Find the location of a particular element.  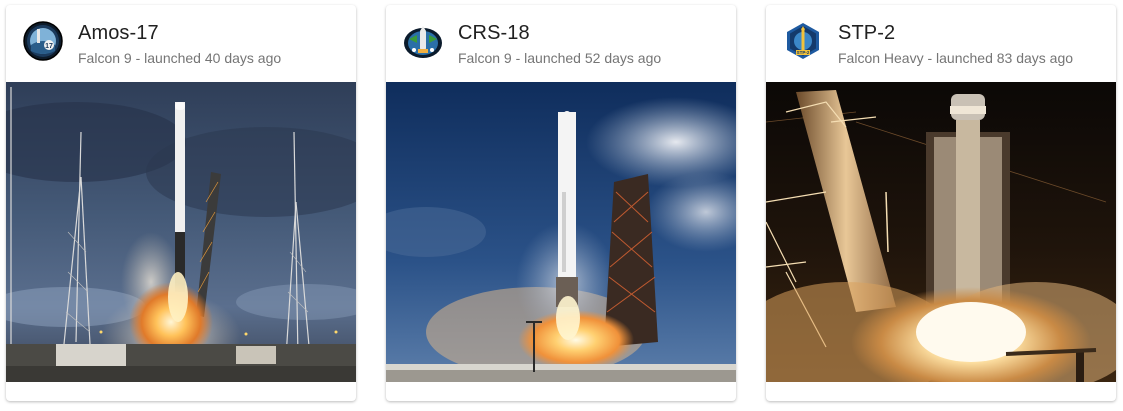

stp-2-mission-patch-icon: STP-2 is located at coordinates (803, 41).